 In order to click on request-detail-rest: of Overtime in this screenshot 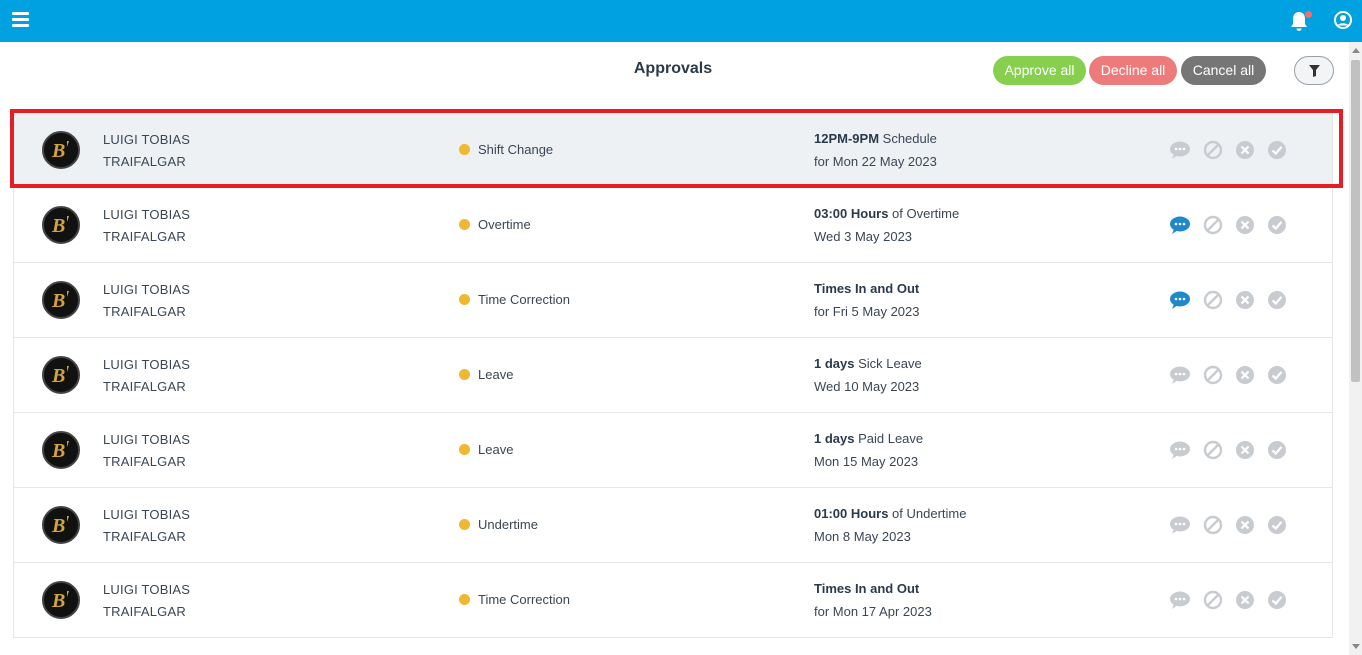, I will do `click(924, 213)`.